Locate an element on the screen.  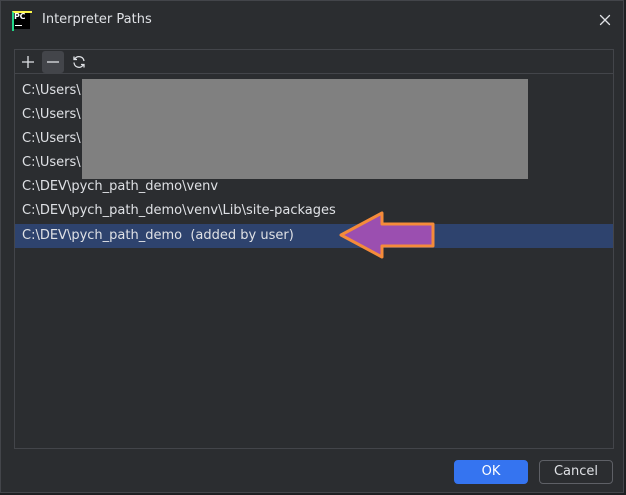
title-bar: PC Interpreter Paths is located at coordinates (312, 20).